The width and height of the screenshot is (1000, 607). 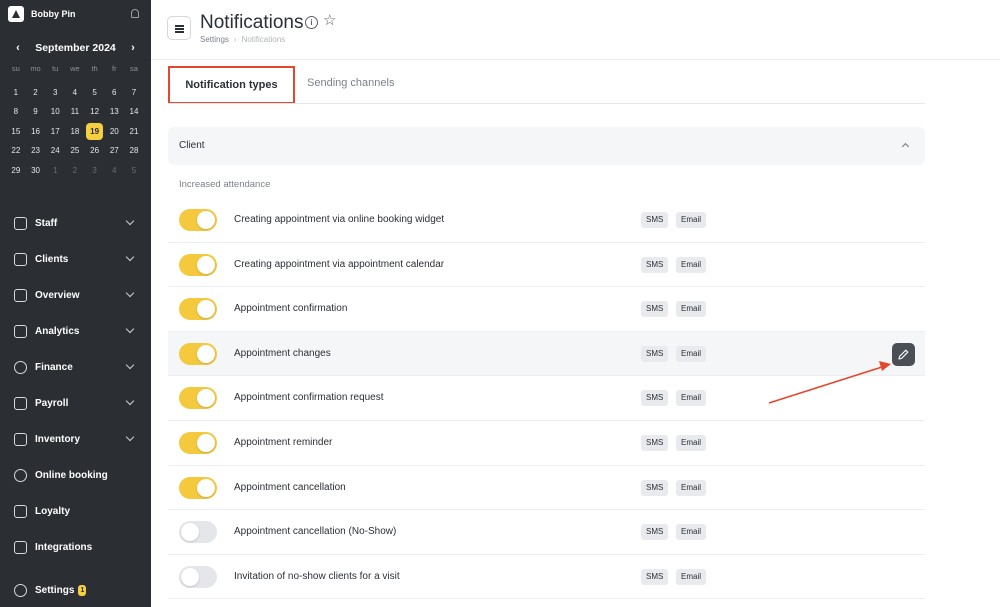 I want to click on calendar-day: 24, so click(x=55, y=150).